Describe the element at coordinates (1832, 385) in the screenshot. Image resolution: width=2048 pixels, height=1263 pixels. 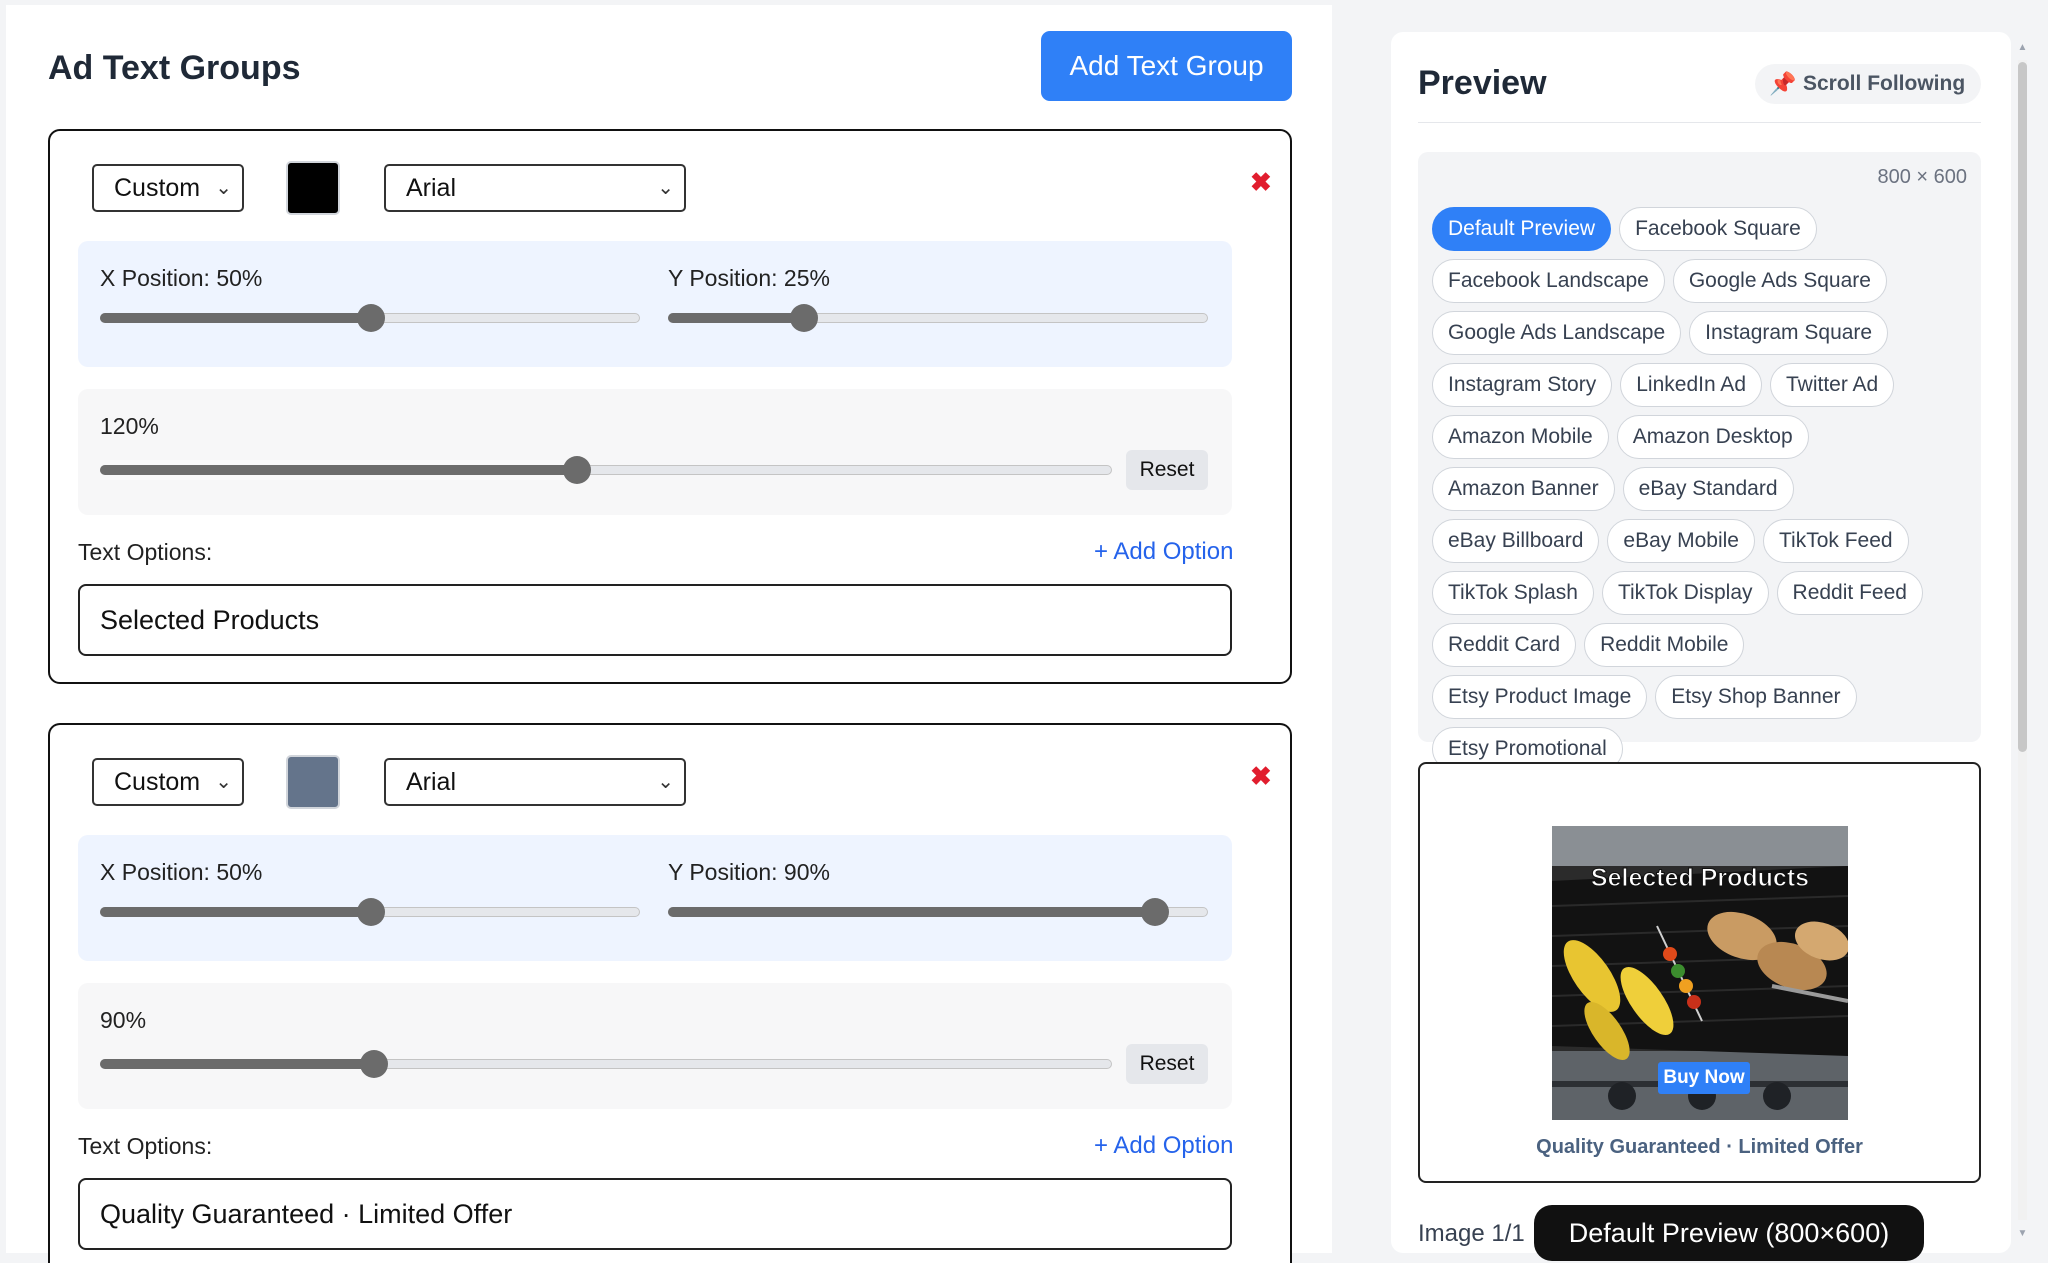
I see `preset-chip: Twitter Ad` at that location.